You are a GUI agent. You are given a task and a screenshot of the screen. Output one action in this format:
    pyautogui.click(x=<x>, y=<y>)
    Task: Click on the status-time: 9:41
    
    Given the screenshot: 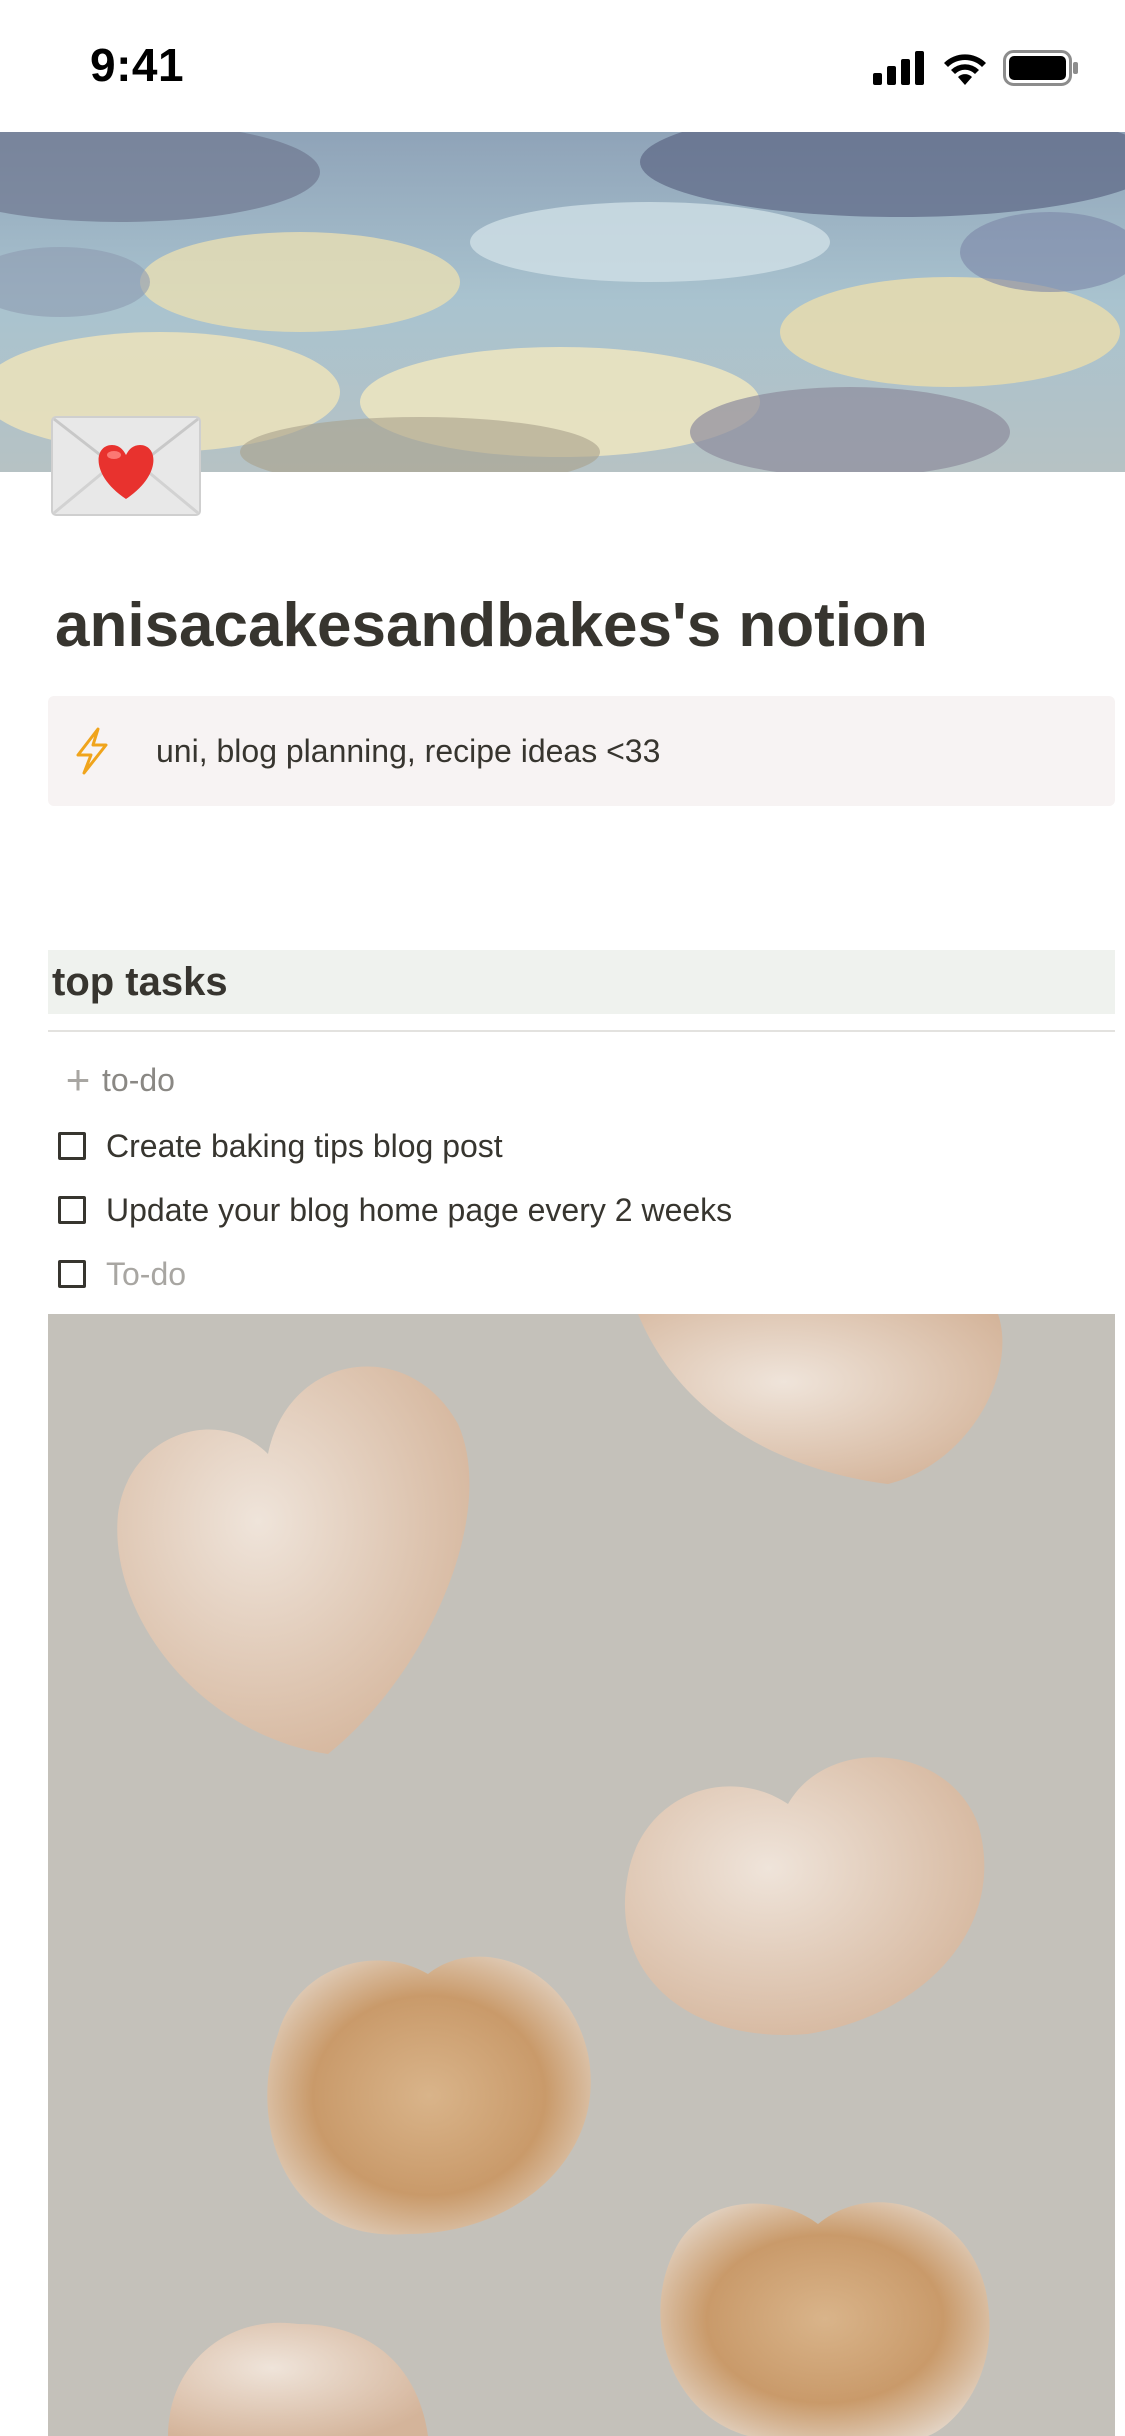 What is the action you would take?
    pyautogui.click(x=137, y=65)
    